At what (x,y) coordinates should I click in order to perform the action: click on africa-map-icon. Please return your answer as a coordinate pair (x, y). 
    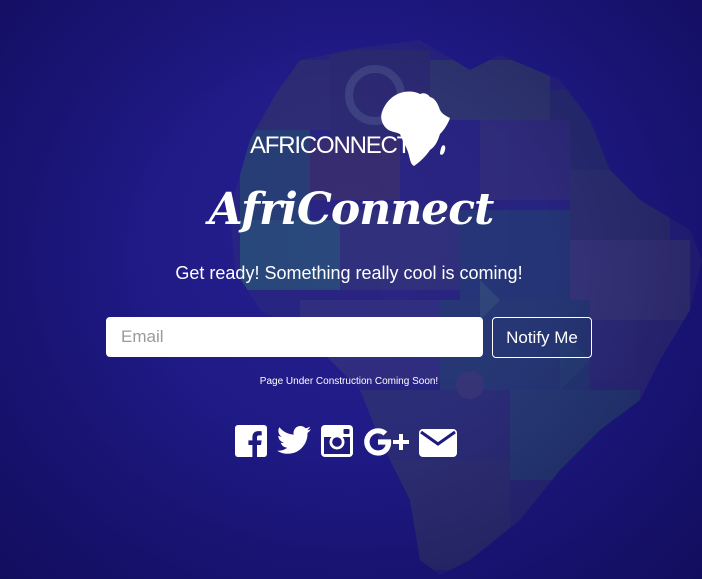
    Looking at the image, I should click on (415, 128).